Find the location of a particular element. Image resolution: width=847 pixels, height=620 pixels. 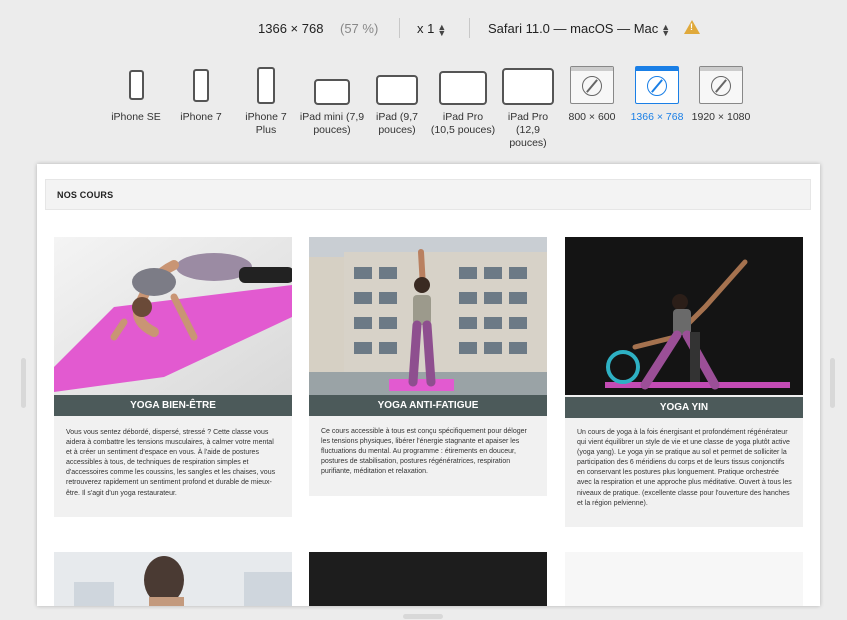

viewport-dimensions: 1366 × 768 is located at coordinates (291, 28).